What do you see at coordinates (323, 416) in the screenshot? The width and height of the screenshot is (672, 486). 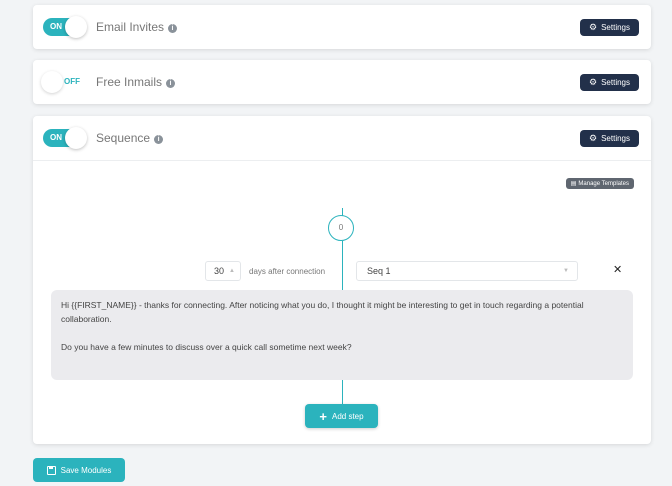 I see `plus-icon: +` at bounding box center [323, 416].